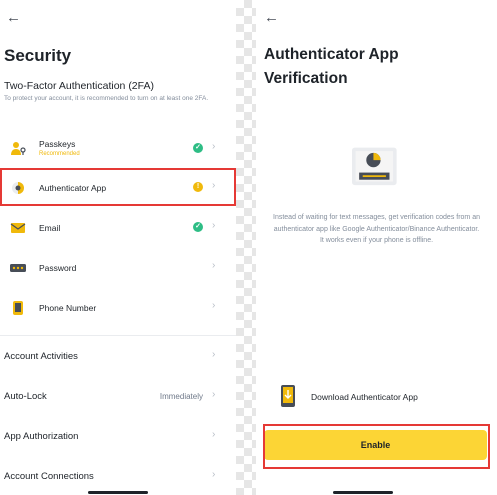 The height and width of the screenshot is (495, 497). I want to click on settings-row-app-authorization: App Authorization ›, so click(118, 436).